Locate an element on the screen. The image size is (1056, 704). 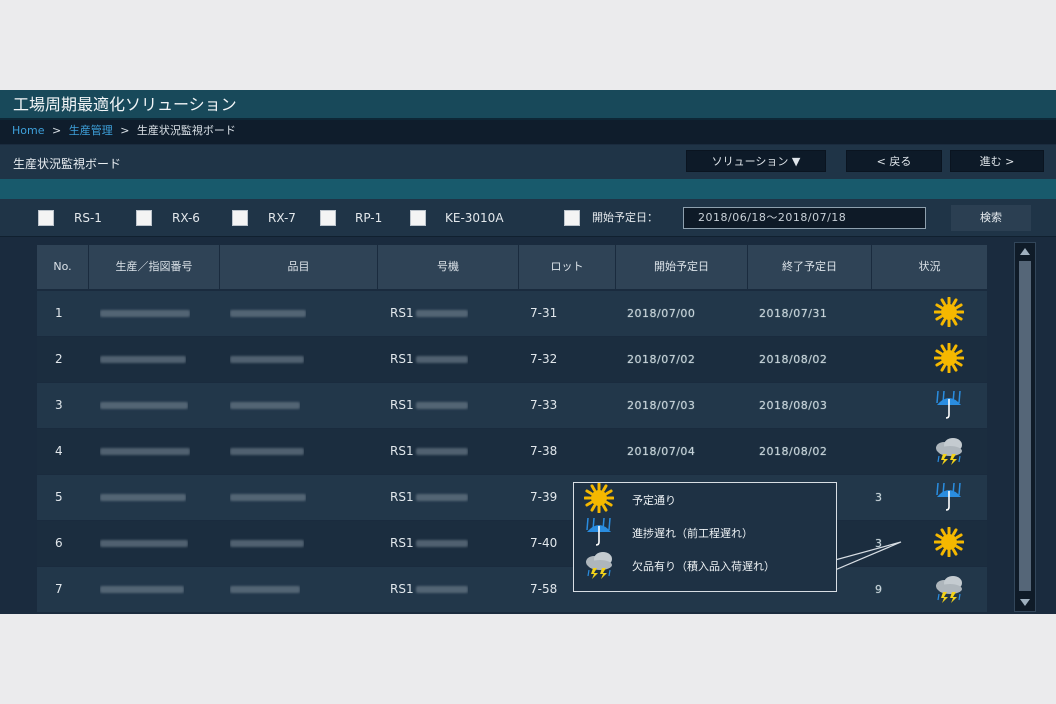
status-legend-popup: 予定通り 進捗遅れ（前工程遅れ） 欠品有り（積入品入荷遅れ） is located at coordinates (705, 537).